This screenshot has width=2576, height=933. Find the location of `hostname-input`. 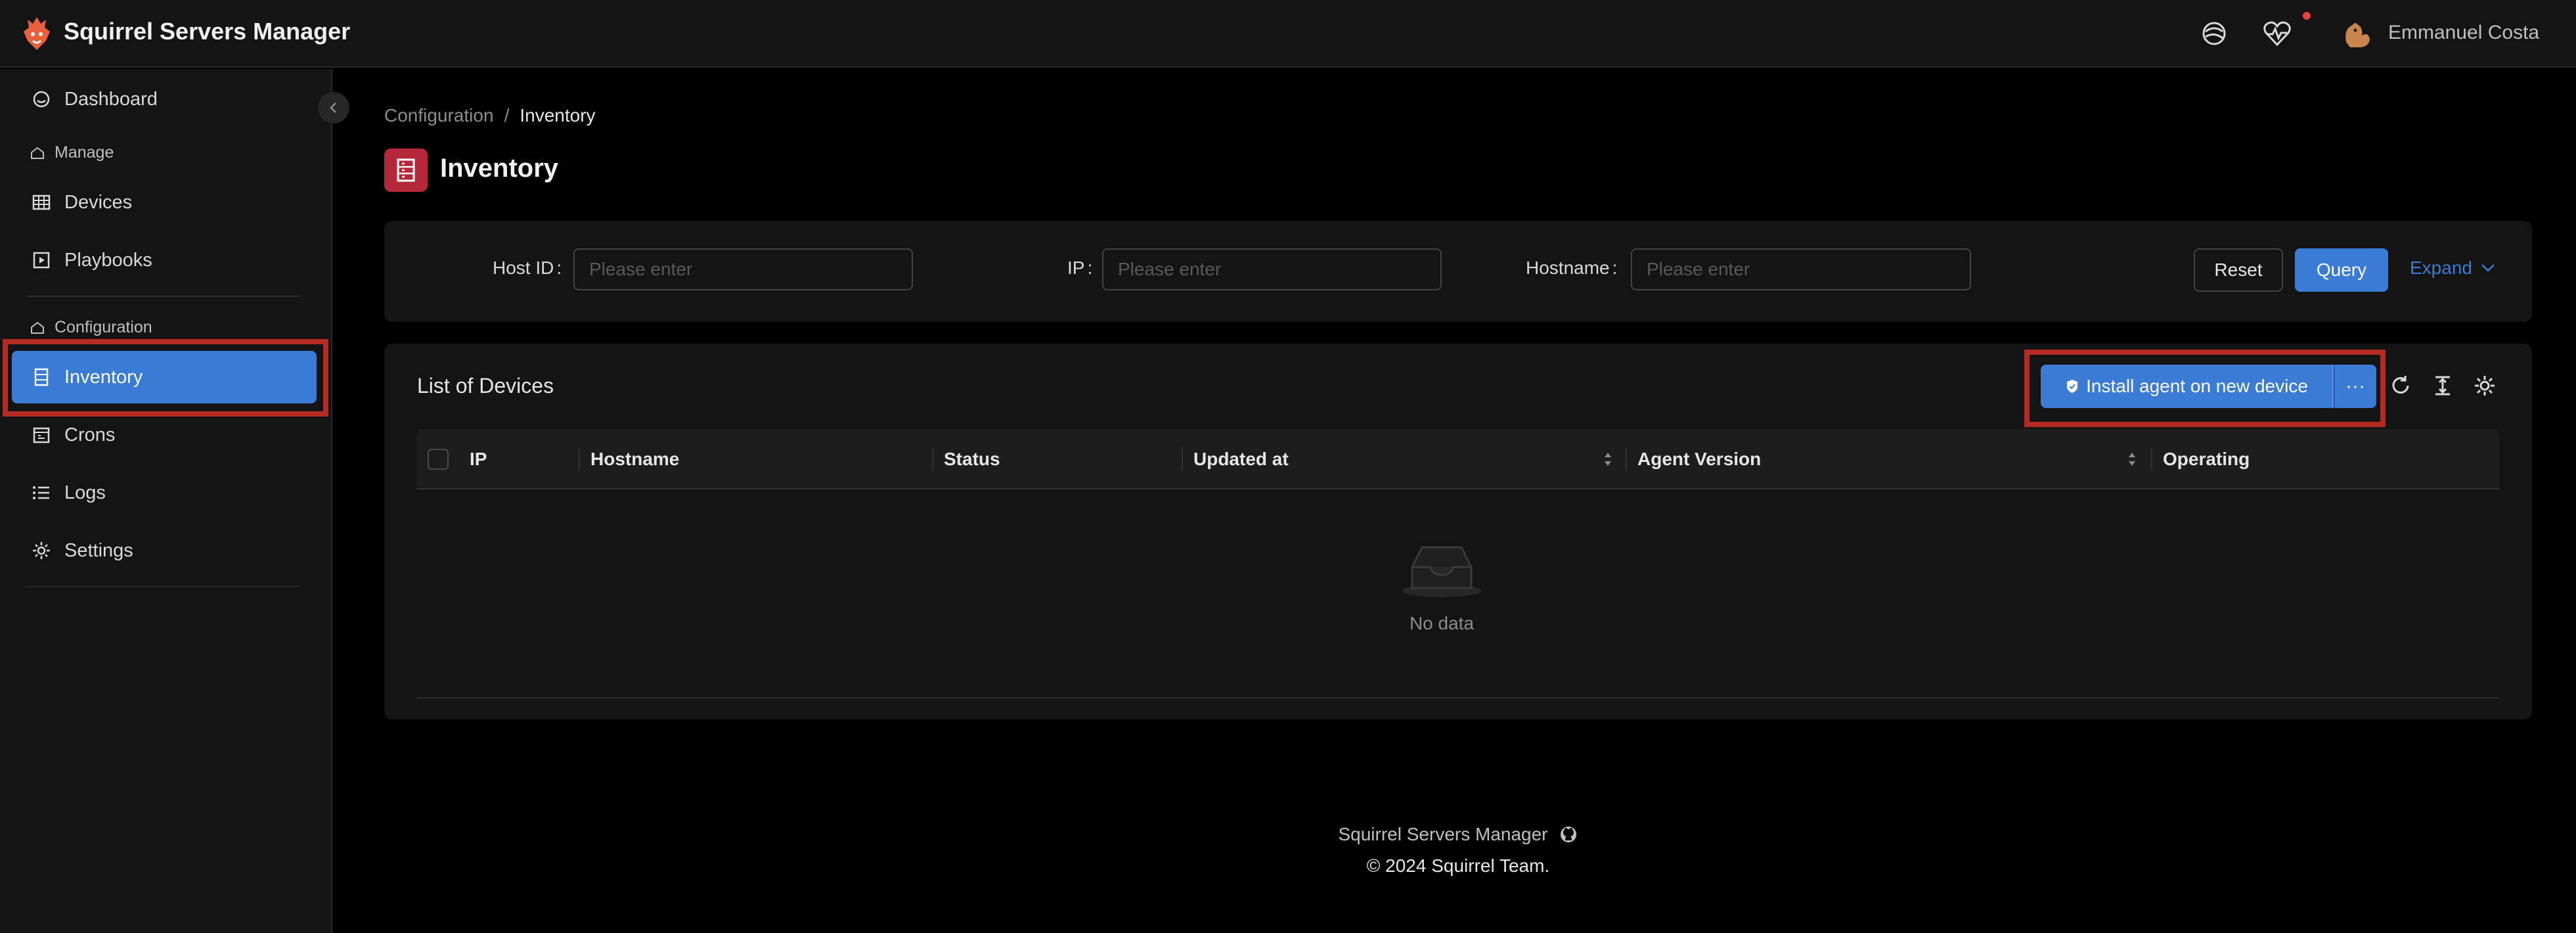

hostname-input is located at coordinates (1801, 269).